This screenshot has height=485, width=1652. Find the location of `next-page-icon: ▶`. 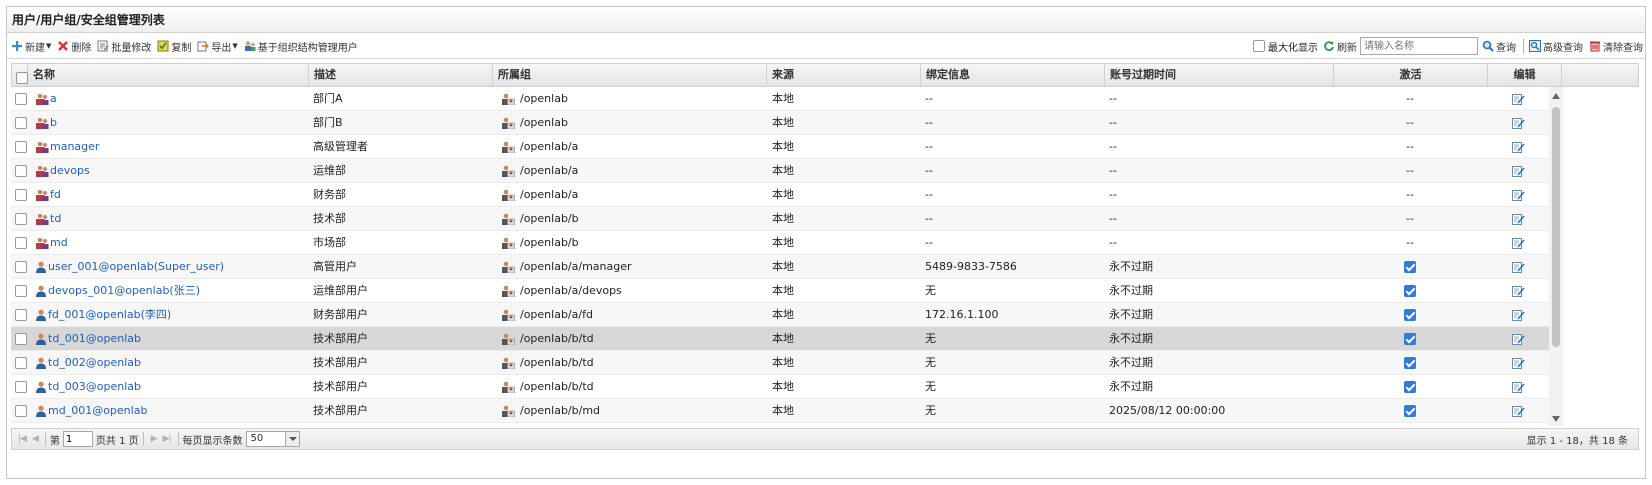

next-page-icon: ▶ is located at coordinates (154, 439).